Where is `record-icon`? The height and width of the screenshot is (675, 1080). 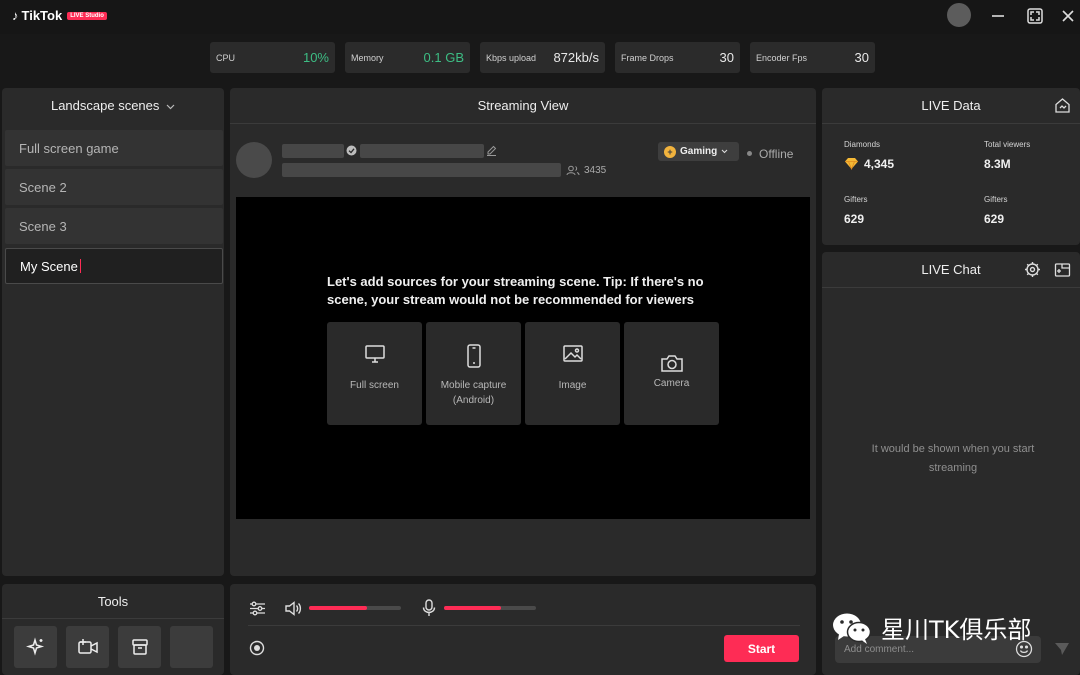 record-icon is located at coordinates (257, 648).